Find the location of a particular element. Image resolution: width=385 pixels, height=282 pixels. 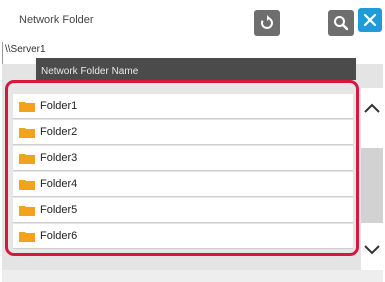

chevron-down-icon is located at coordinates (372, 250).